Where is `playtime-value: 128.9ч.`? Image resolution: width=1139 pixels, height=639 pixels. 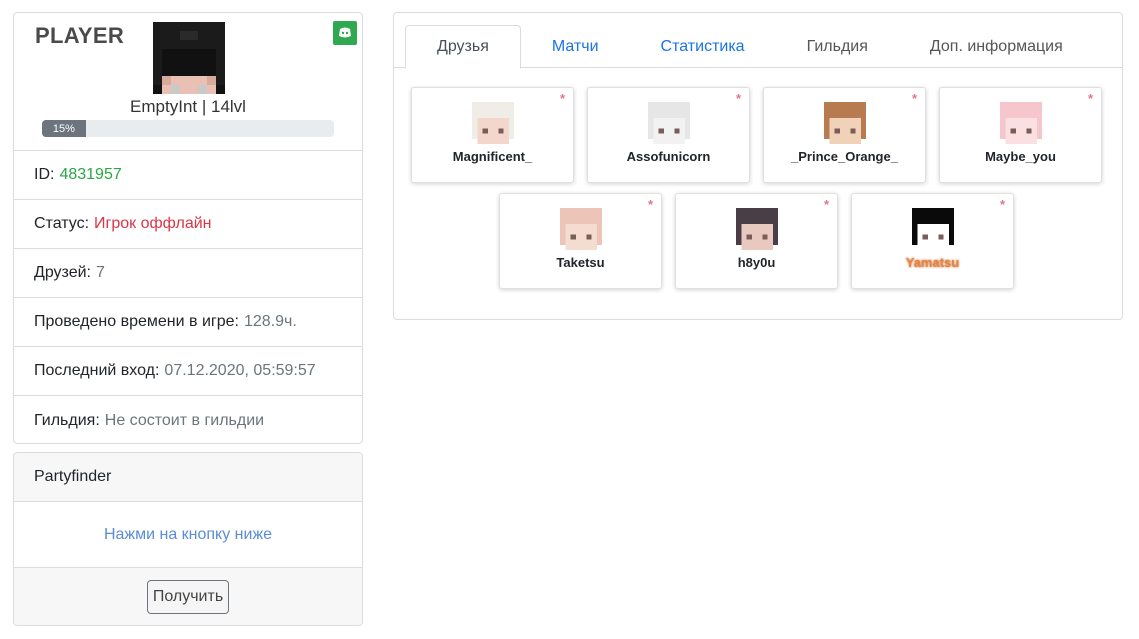
playtime-value: 128.9ч. is located at coordinates (270, 321).